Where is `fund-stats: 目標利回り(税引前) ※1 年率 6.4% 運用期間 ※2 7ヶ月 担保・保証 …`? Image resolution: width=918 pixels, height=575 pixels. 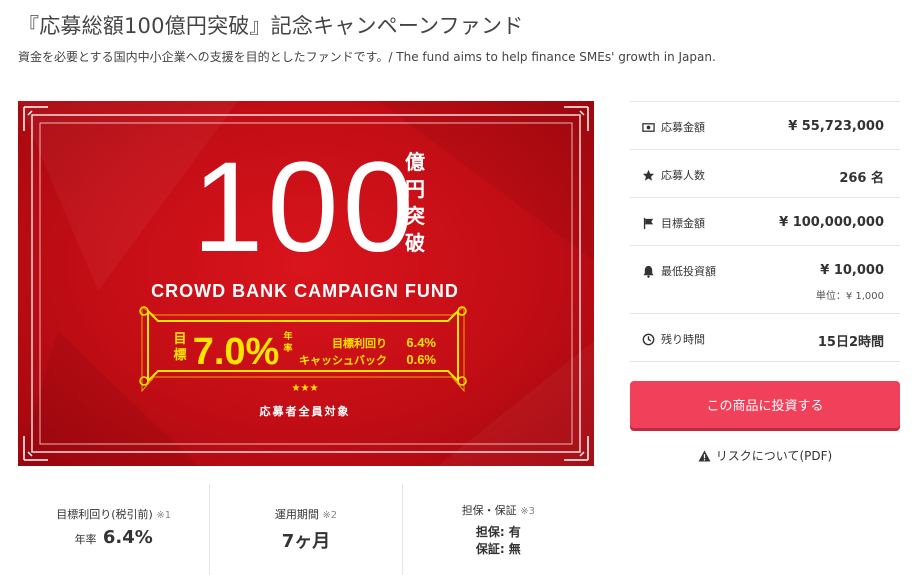
fund-stats: 目標利回り(税引前) ※1 年率 6.4% 運用期間 ※2 7ヶ月 担保・保証 … is located at coordinates (306, 529).